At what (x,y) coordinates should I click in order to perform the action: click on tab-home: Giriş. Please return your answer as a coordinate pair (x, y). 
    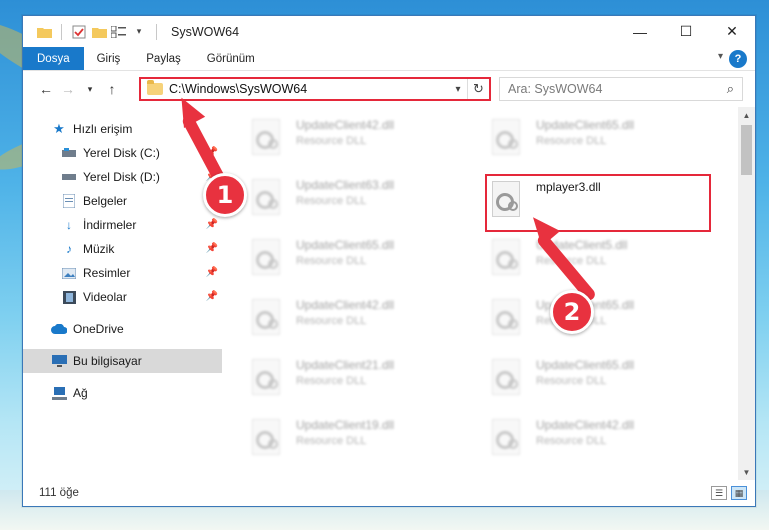
    Looking at the image, I should click on (109, 58).